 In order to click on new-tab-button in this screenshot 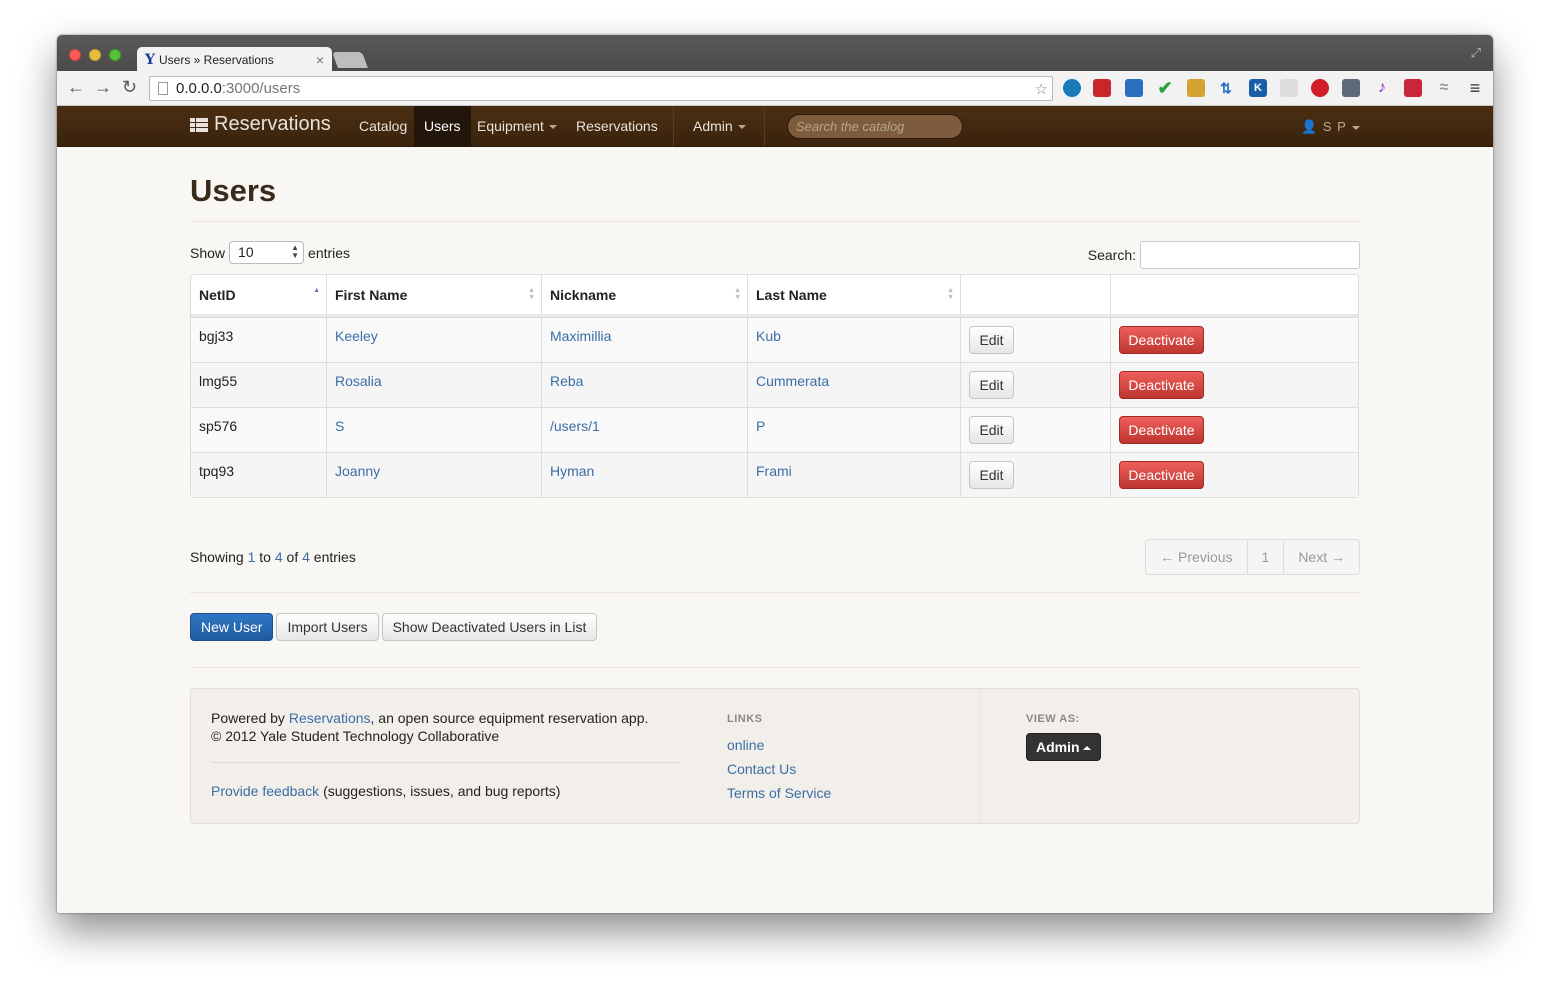, I will do `click(350, 60)`.